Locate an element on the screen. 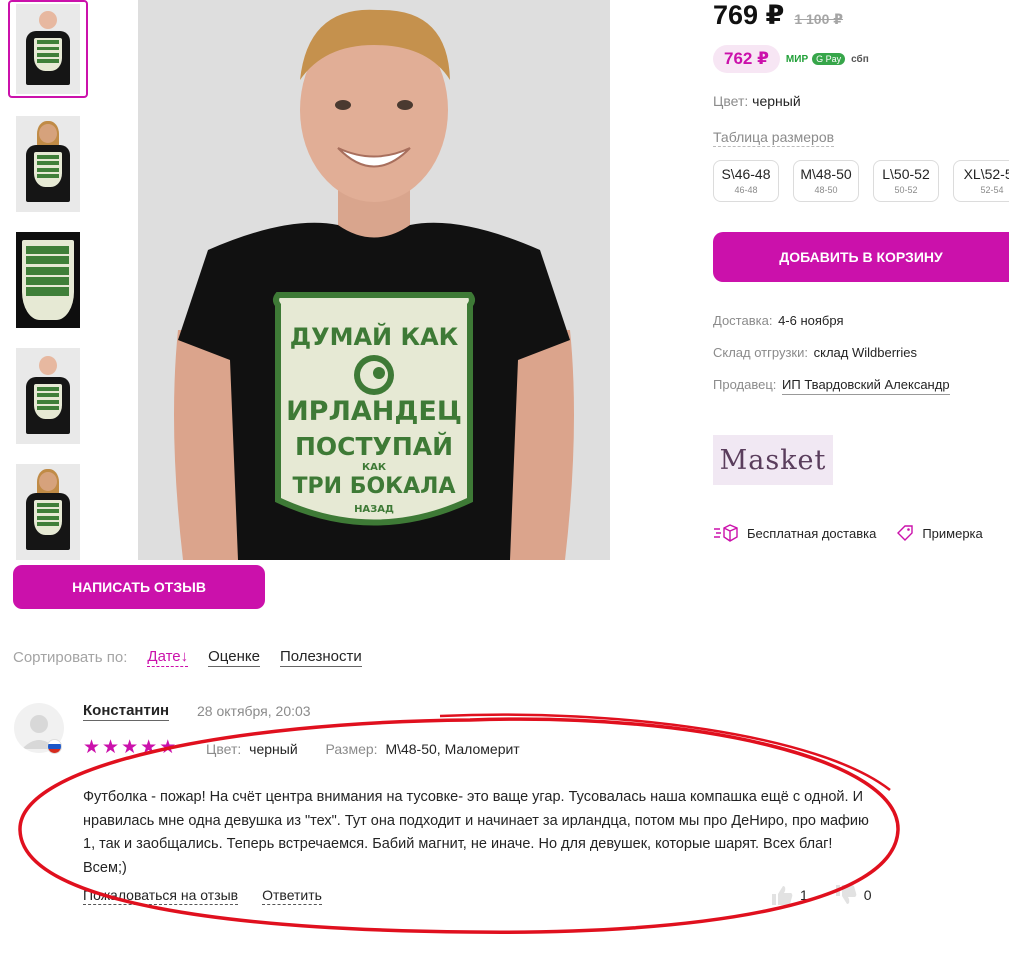 This screenshot has width=1009, height=967. free-delivery-feature: Бесплатная доставка is located at coordinates (794, 533).